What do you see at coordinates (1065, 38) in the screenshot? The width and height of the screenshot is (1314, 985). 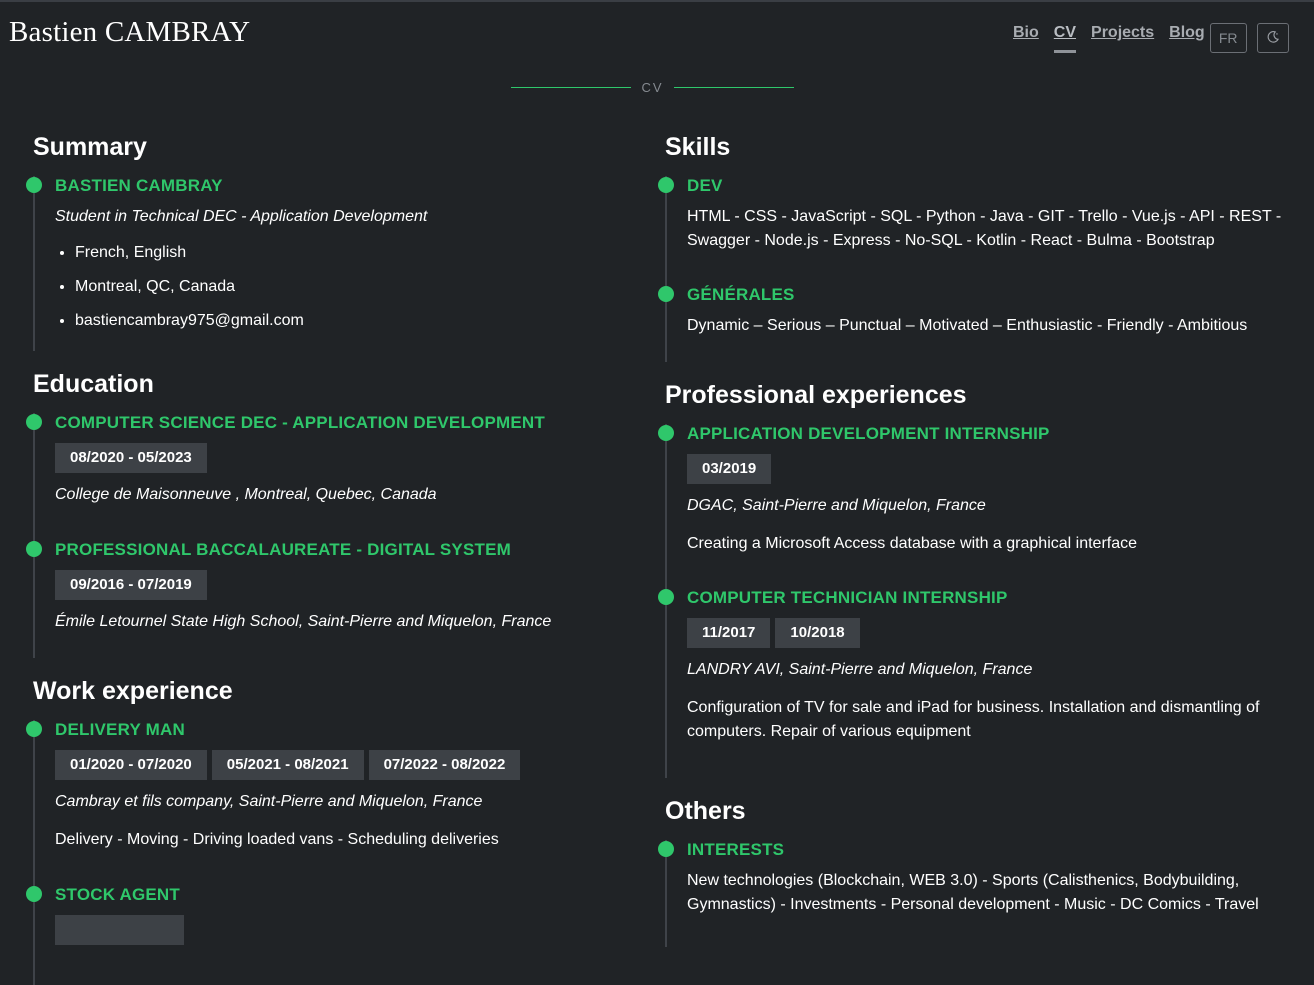 I see `nav-link-cv: CV` at bounding box center [1065, 38].